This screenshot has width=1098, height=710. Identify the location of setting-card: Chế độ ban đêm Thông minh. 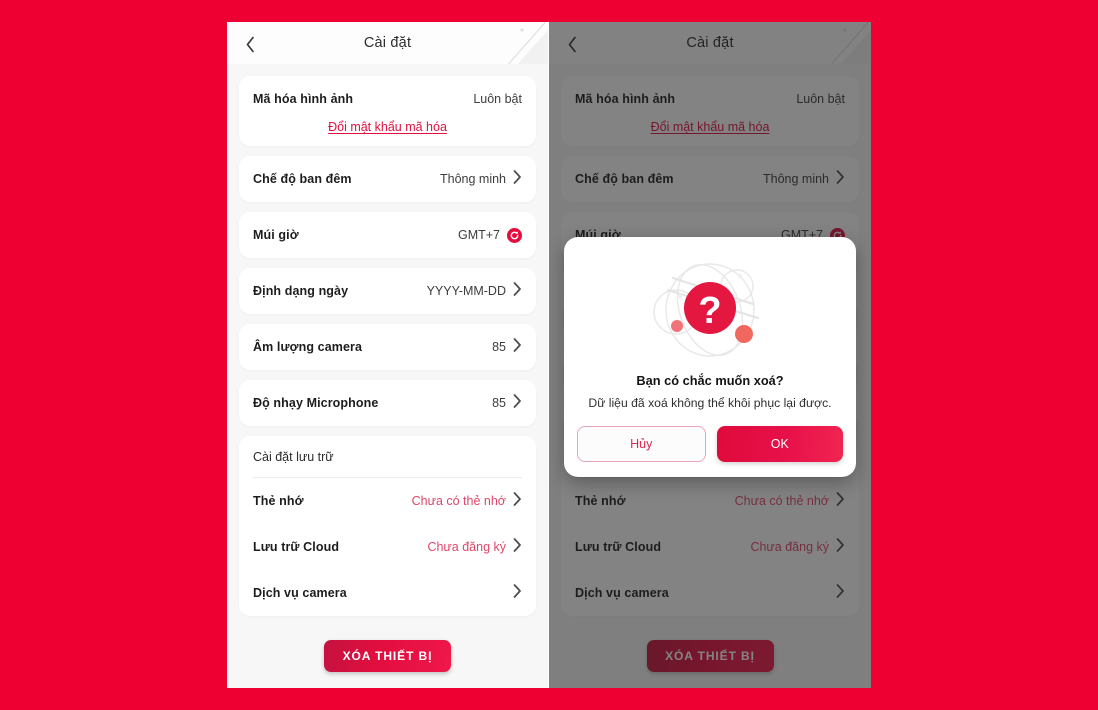
(387, 179).